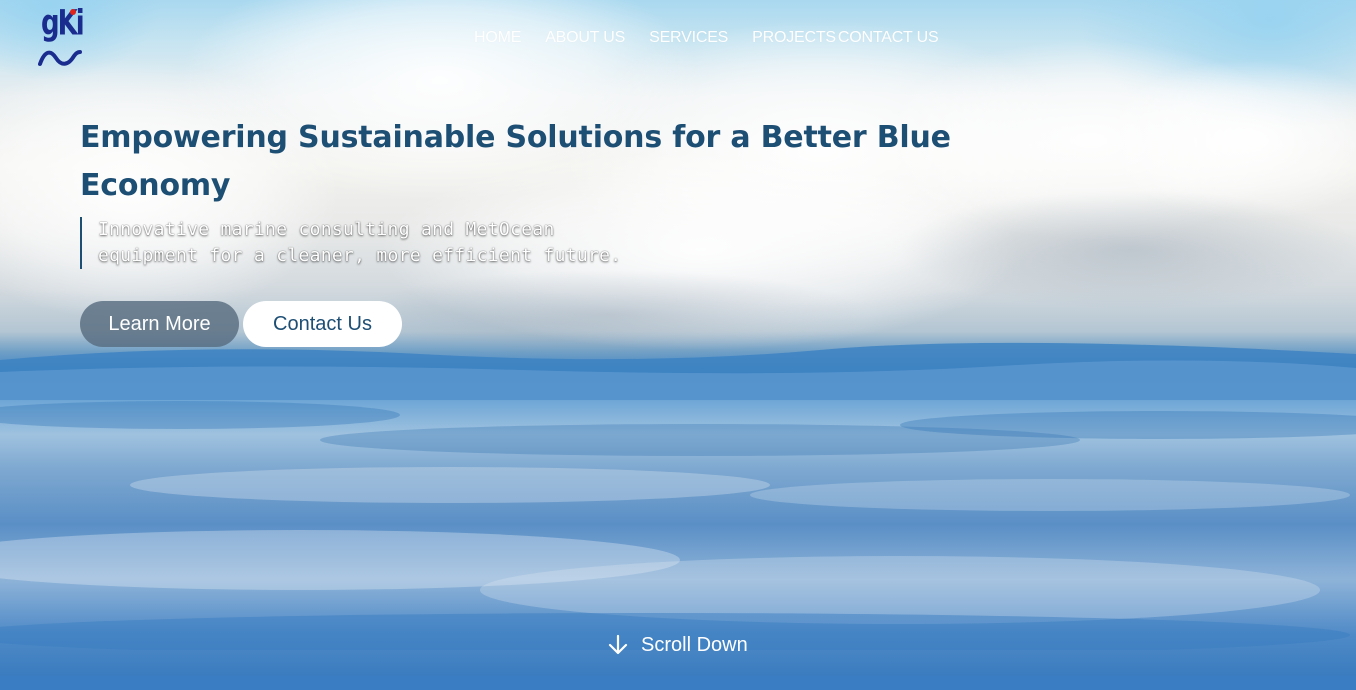 This screenshot has height=690, width=1356. Describe the element at coordinates (1218, 65) in the screenshot. I see `sky-patch` at that location.